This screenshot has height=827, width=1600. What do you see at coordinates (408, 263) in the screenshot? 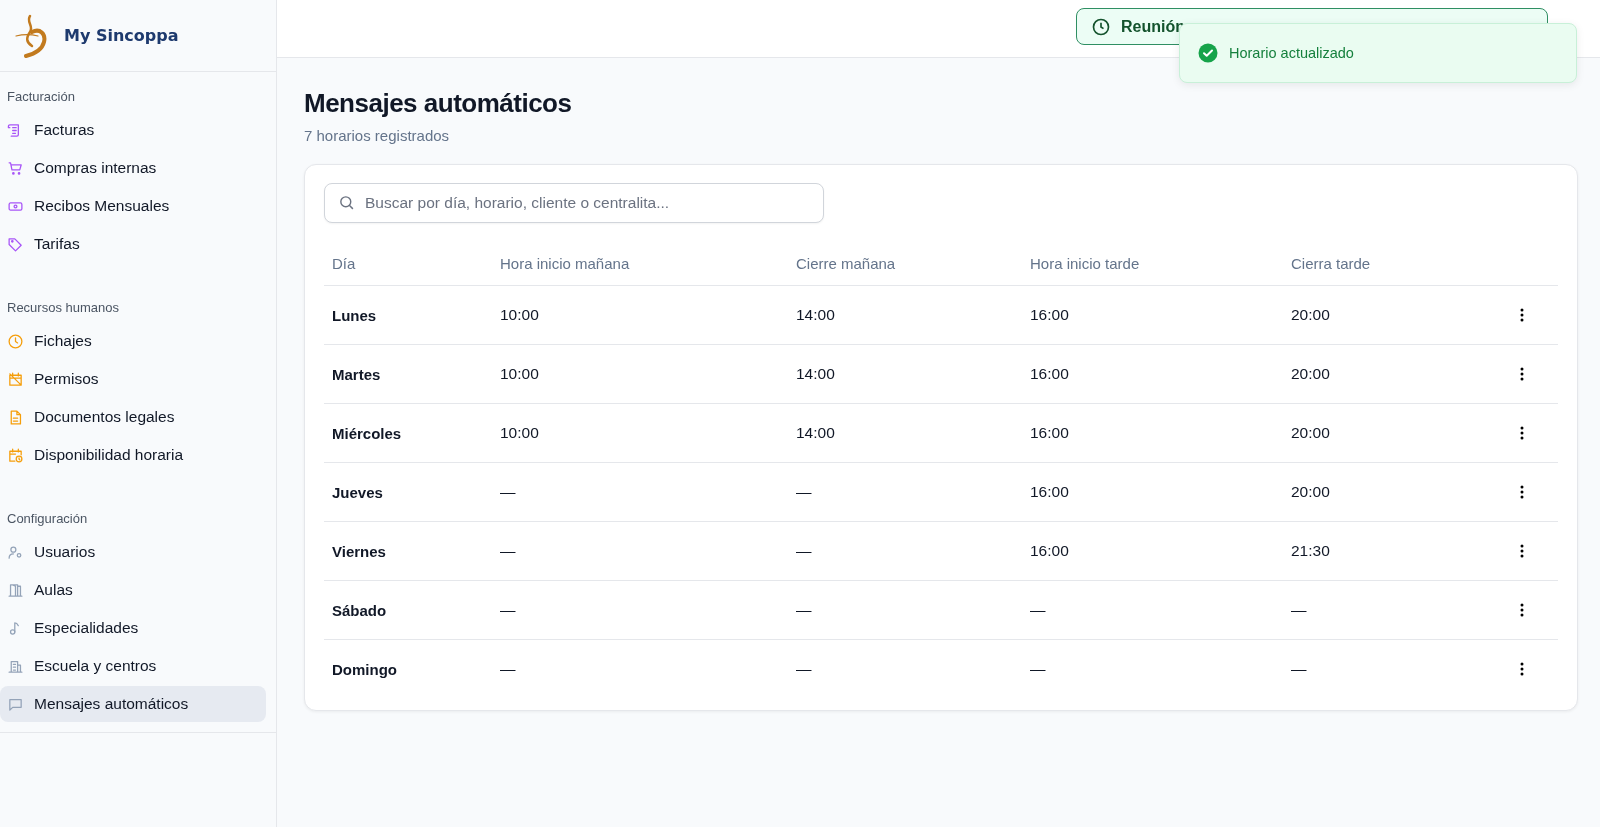
I see `column-header: Día` at bounding box center [408, 263].